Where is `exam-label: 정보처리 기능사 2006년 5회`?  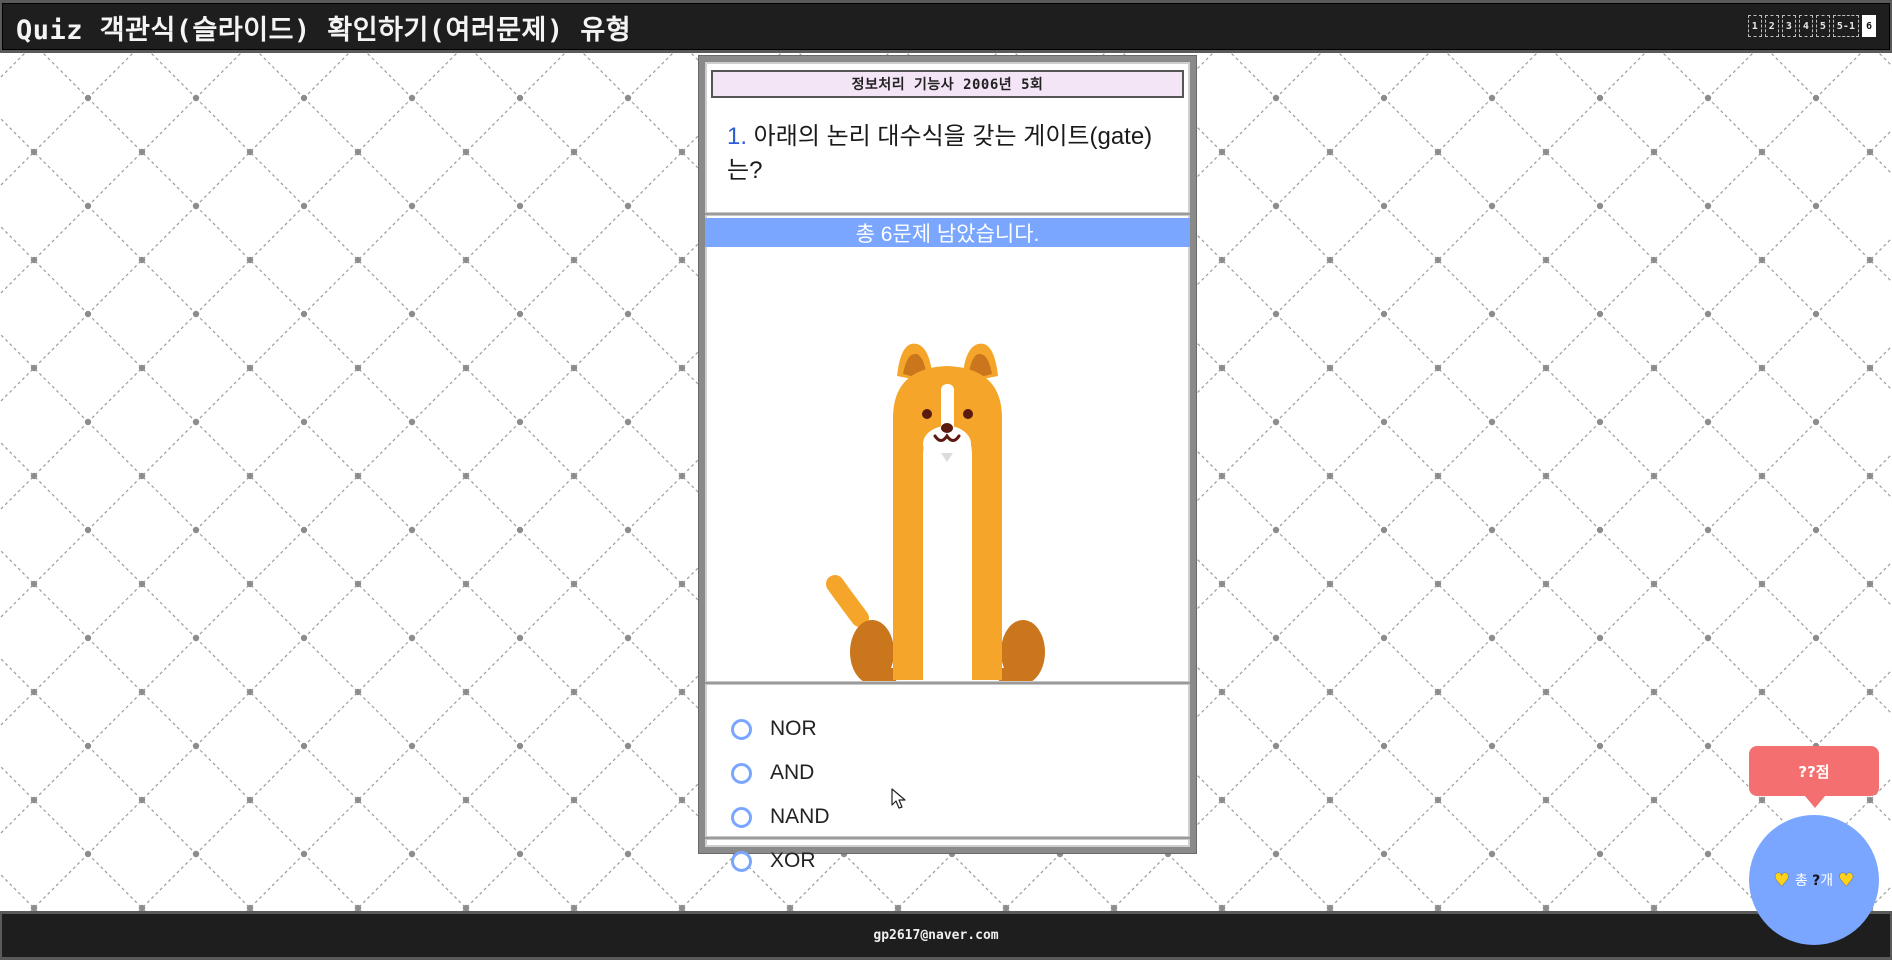 exam-label: 정보처리 기능사 2006년 5회 is located at coordinates (947, 84).